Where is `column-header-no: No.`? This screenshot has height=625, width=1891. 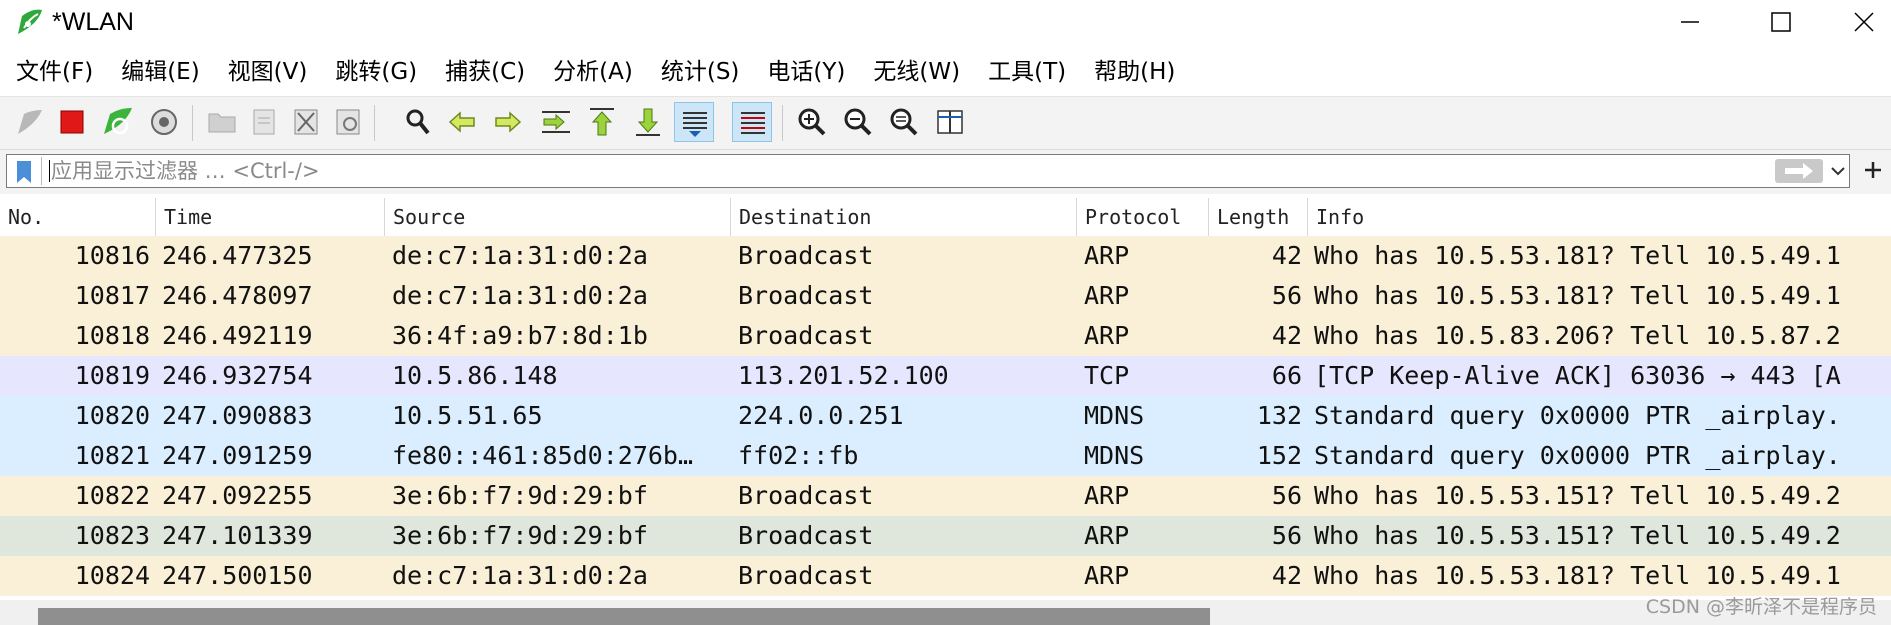 column-header-no: No. is located at coordinates (78, 217).